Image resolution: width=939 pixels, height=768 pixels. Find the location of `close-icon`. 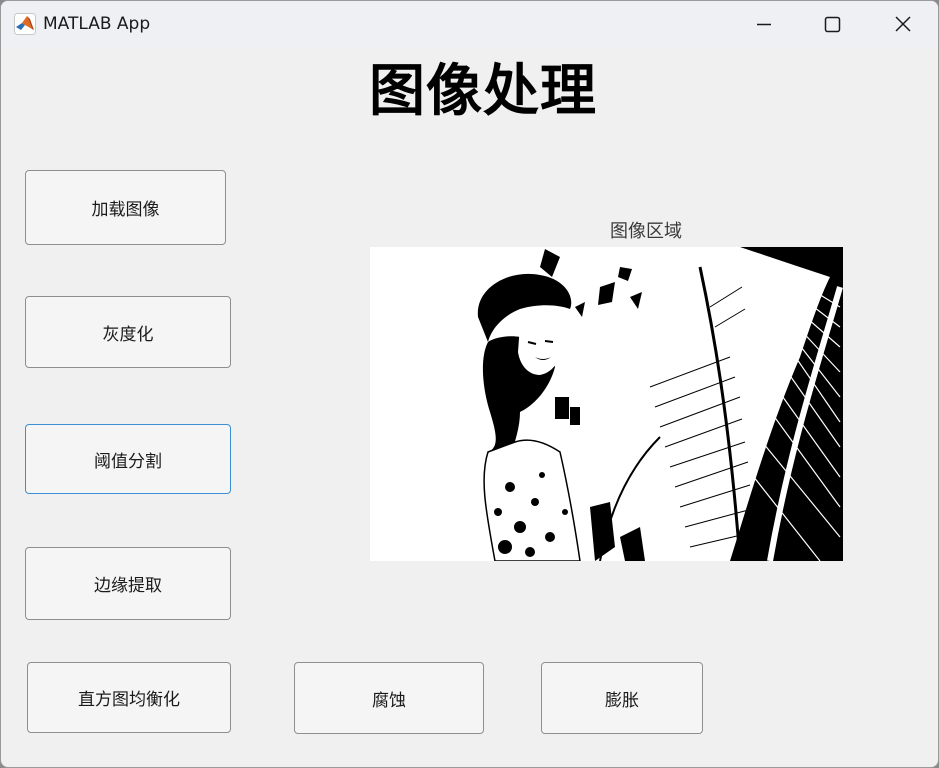

close-icon is located at coordinates (903, 24).